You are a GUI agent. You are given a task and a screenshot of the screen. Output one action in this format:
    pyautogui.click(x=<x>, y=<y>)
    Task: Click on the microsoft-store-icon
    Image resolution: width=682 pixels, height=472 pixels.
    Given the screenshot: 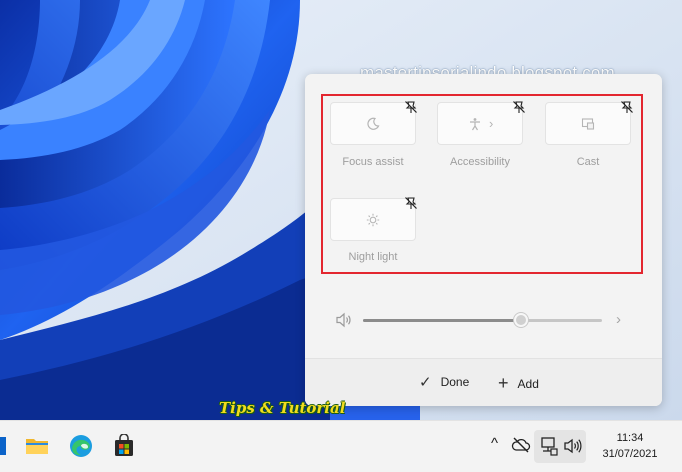 What is the action you would take?
    pyautogui.click(x=124, y=446)
    